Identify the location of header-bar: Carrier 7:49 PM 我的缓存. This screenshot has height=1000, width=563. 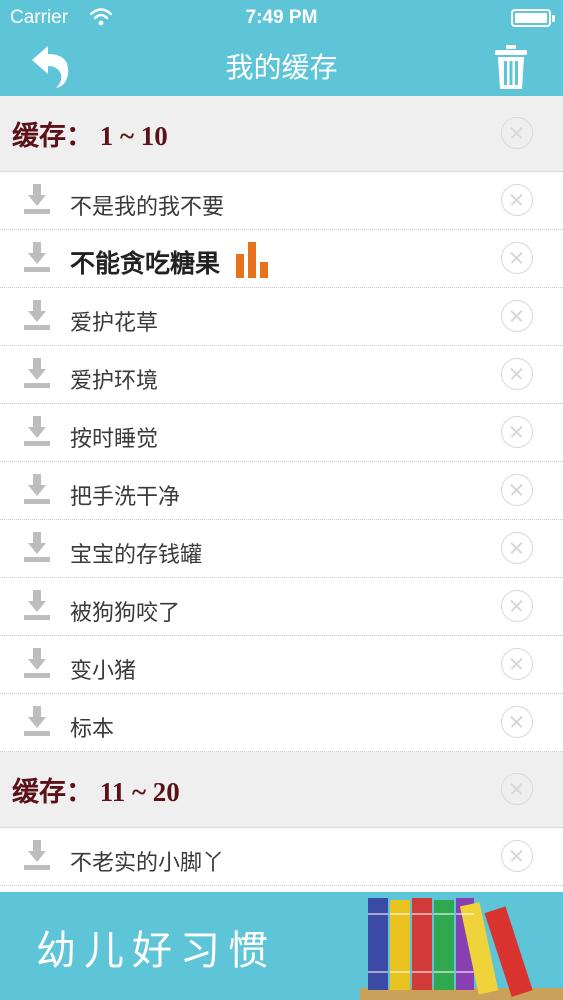
(281, 48).